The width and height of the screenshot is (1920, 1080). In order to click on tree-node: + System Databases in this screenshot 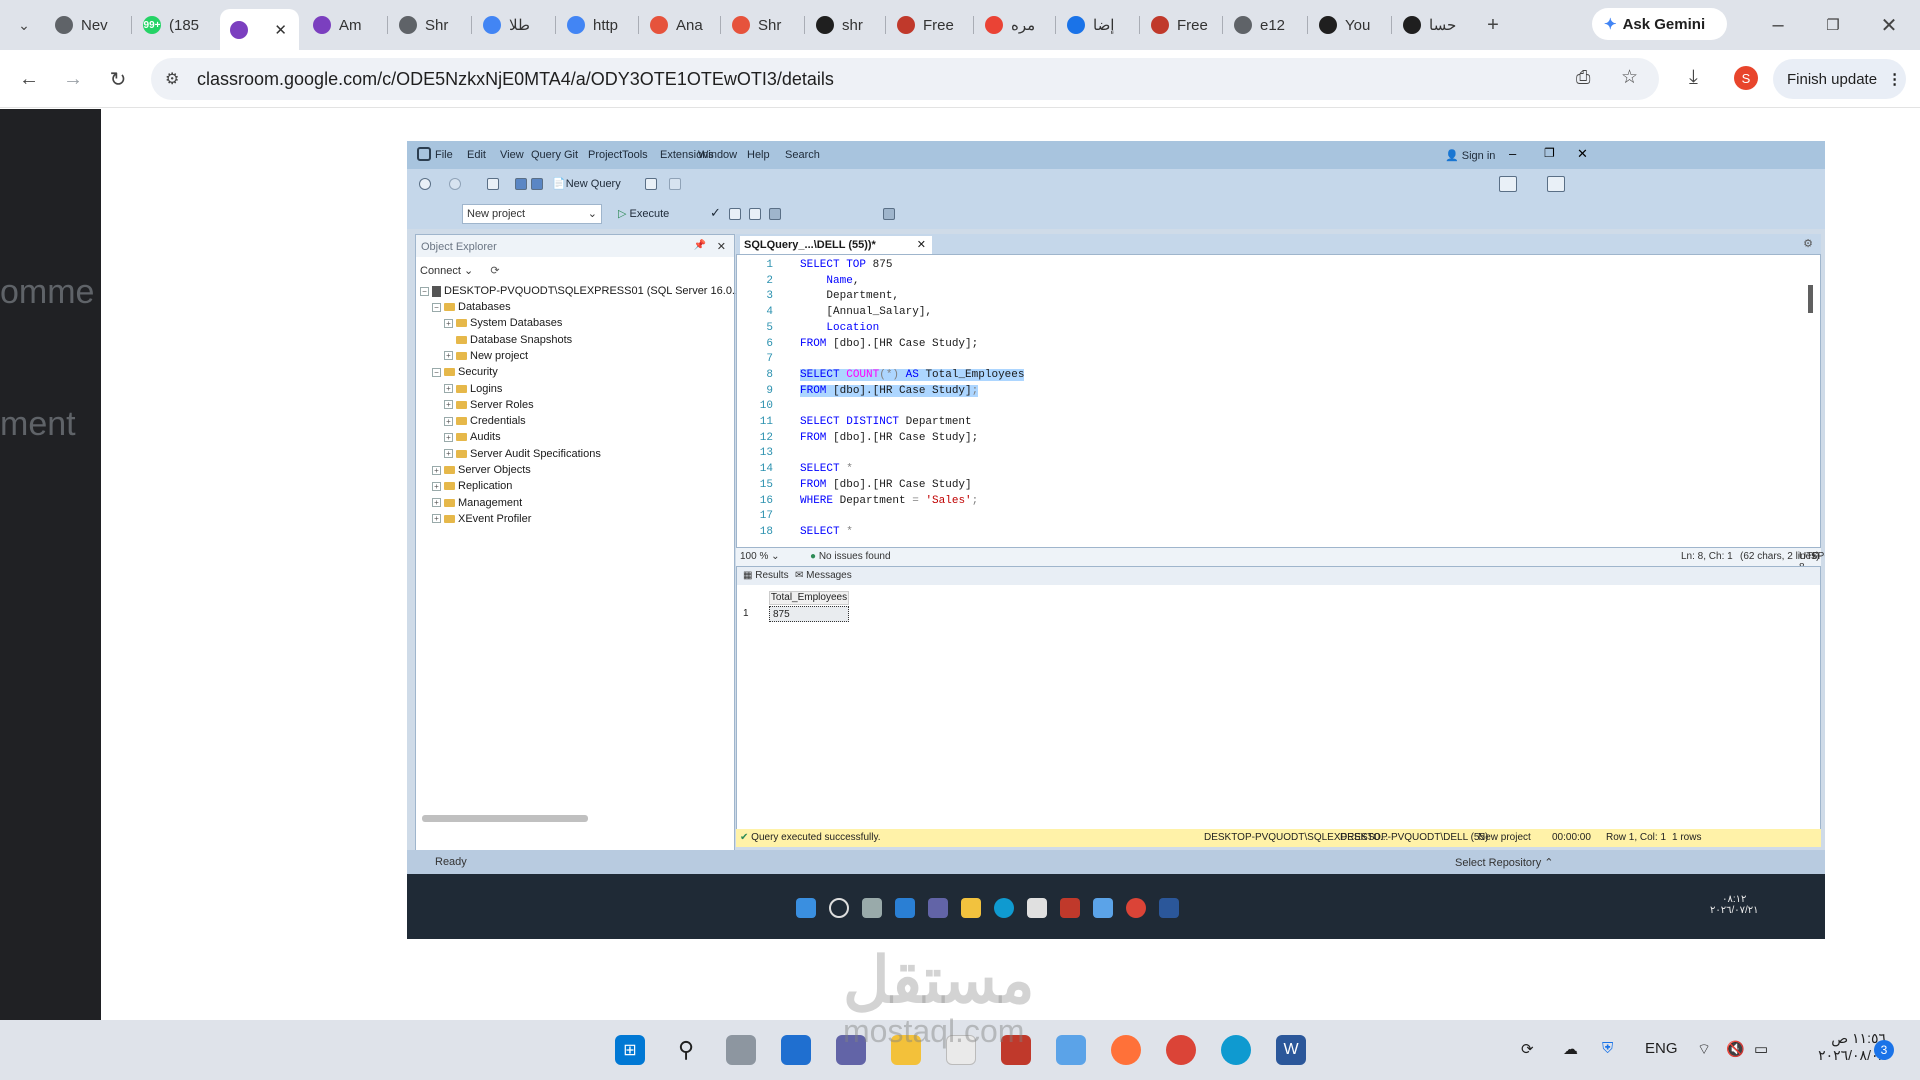, I will do `click(503, 323)`.